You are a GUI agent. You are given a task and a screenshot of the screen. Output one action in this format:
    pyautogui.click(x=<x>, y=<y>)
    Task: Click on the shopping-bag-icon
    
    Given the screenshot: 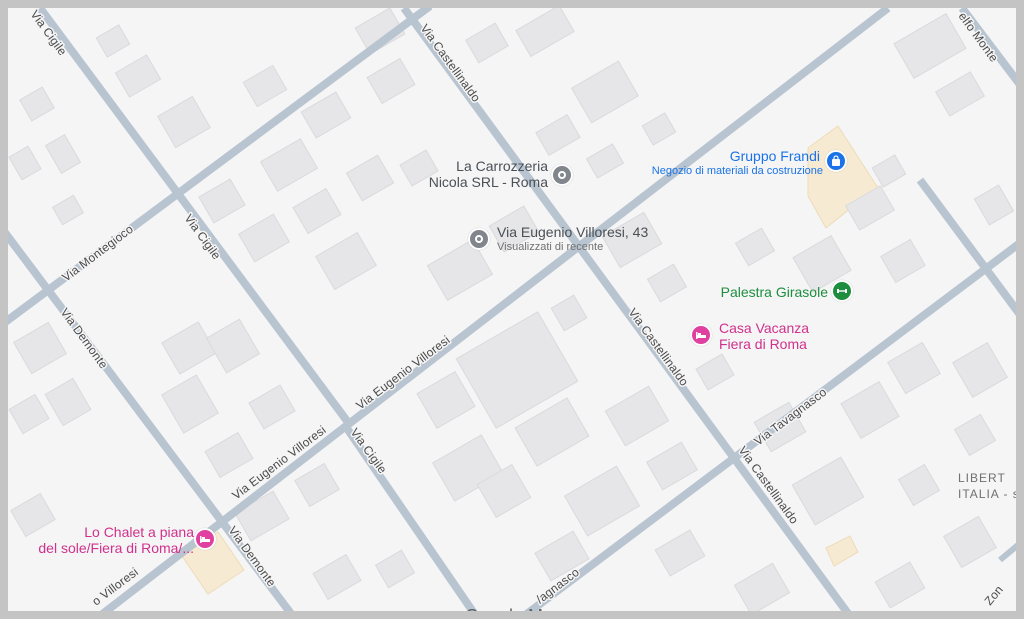 What is the action you would take?
    pyautogui.click(x=836, y=161)
    